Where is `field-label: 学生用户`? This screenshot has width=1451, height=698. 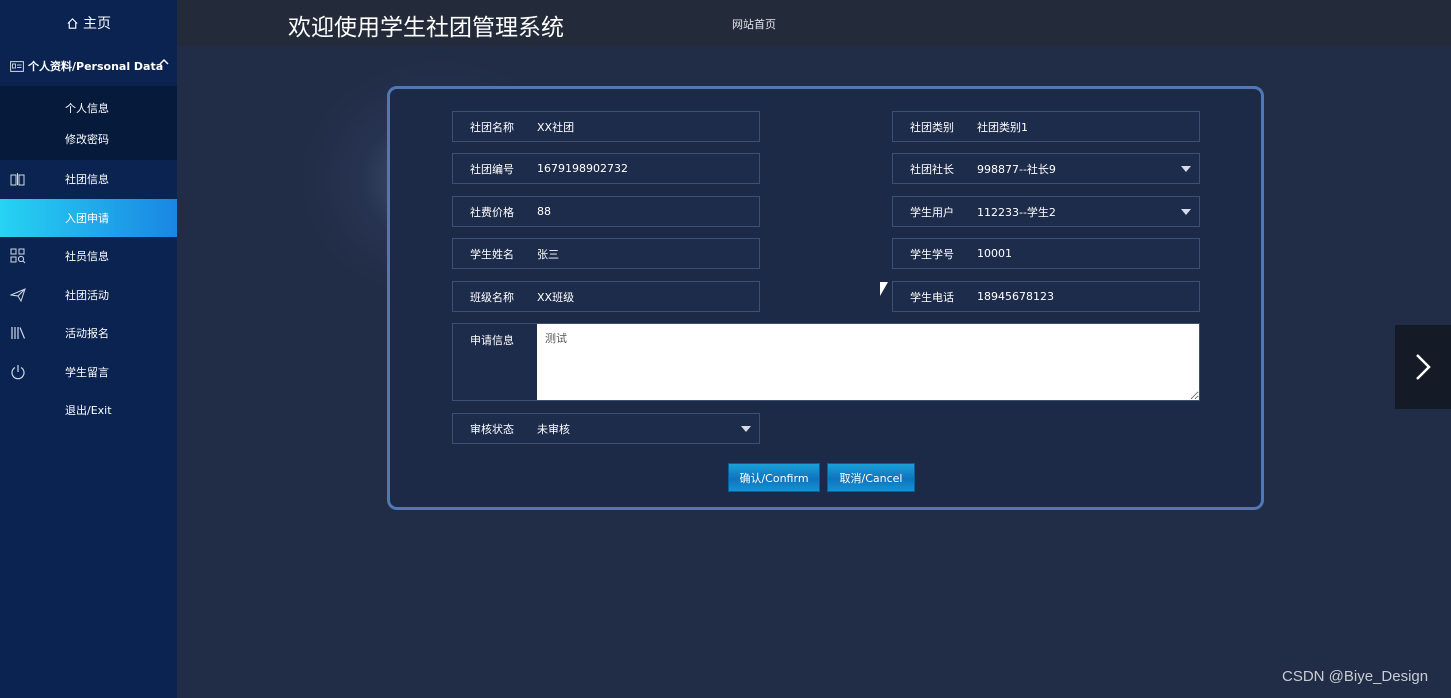 field-label: 学生用户 is located at coordinates (932, 212).